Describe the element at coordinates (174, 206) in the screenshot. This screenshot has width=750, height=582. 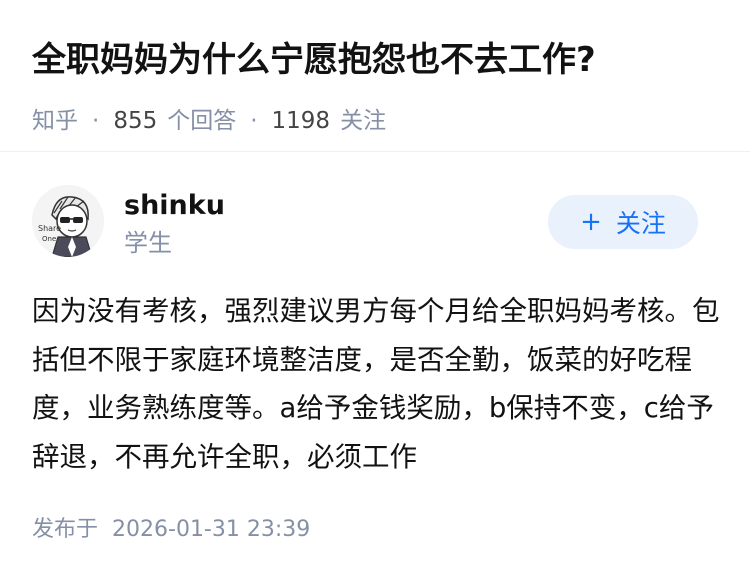
I see `author-name: shinku` at that location.